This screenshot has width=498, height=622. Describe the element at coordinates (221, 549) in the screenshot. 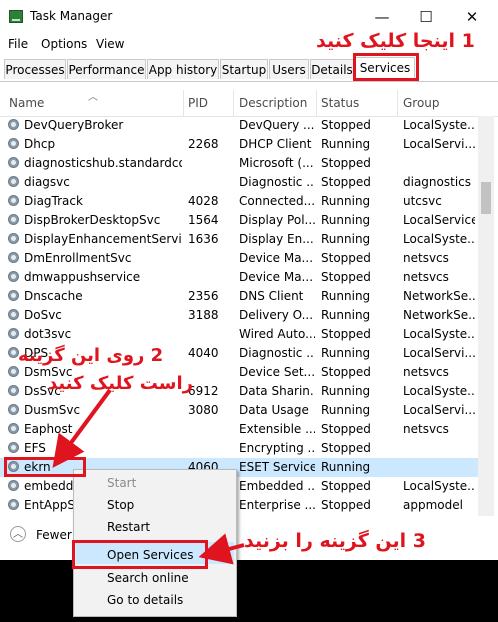

I see `arrow-to-open-services-icon` at that location.